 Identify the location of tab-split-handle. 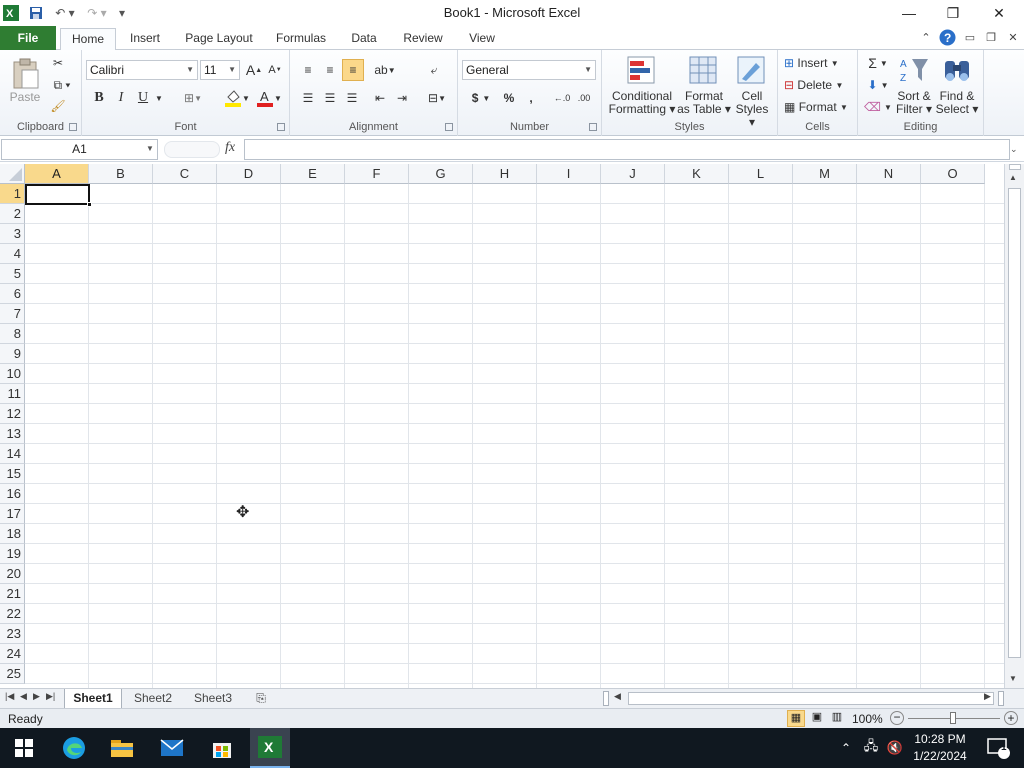
(606, 698).